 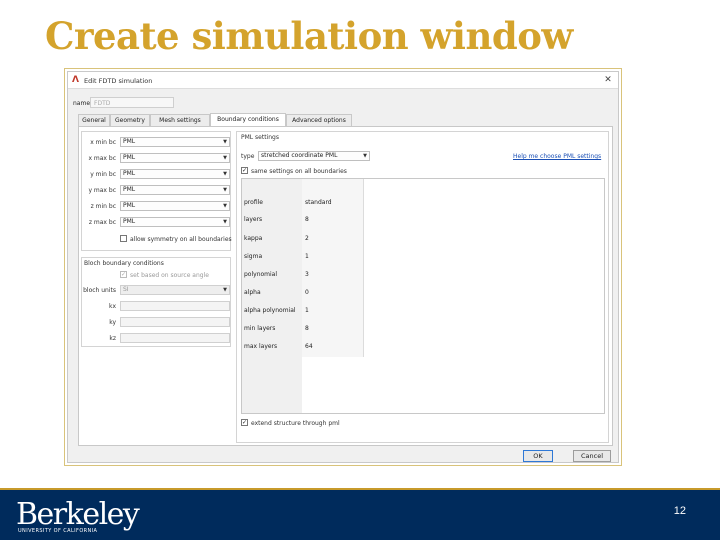 What do you see at coordinates (175, 142) in the screenshot?
I see `x-min-bc-select: PML ▼` at bounding box center [175, 142].